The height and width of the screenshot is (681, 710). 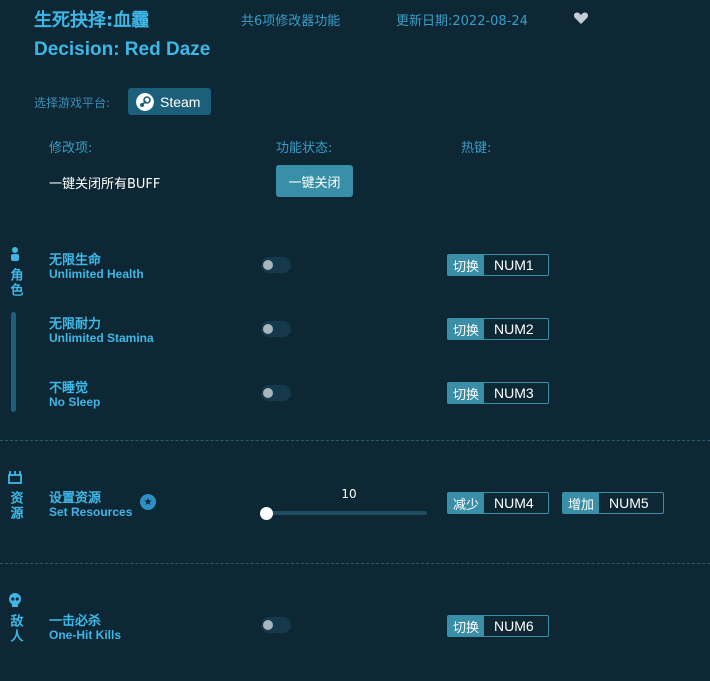 What do you see at coordinates (15, 600) in the screenshot?
I see `skull-icon` at bounding box center [15, 600].